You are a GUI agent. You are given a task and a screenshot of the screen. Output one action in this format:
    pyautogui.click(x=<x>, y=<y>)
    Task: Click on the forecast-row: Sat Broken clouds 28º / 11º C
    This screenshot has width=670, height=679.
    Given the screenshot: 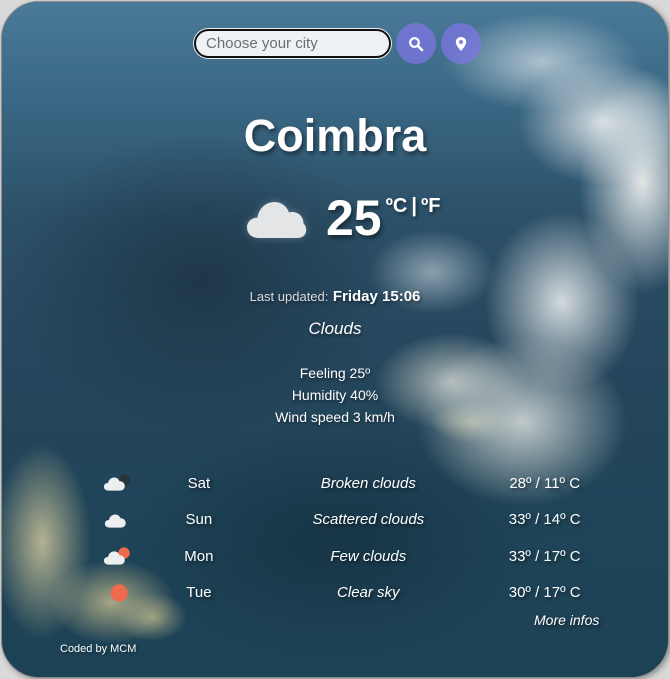 What is the action you would take?
    pyautogui.click(x=352, y=483)
    